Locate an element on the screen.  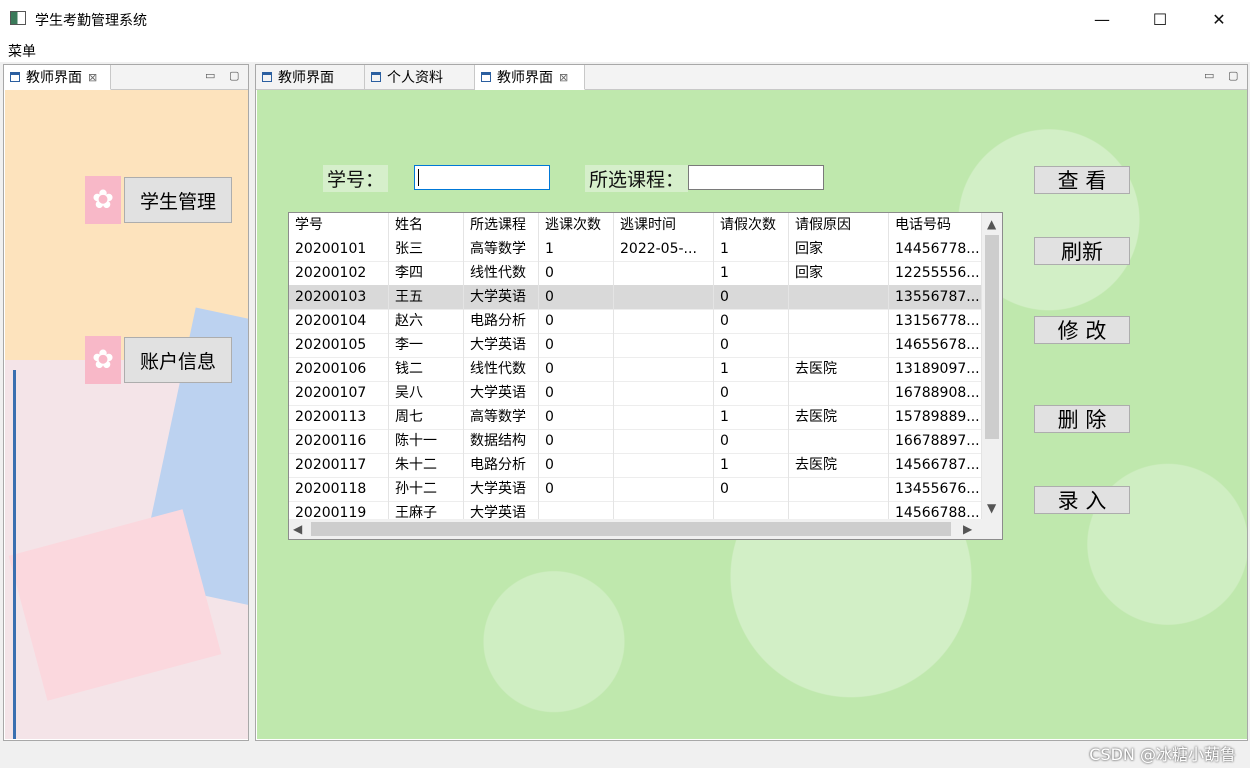
delete-button: 删 除 is located at coordinates (1082, 419).